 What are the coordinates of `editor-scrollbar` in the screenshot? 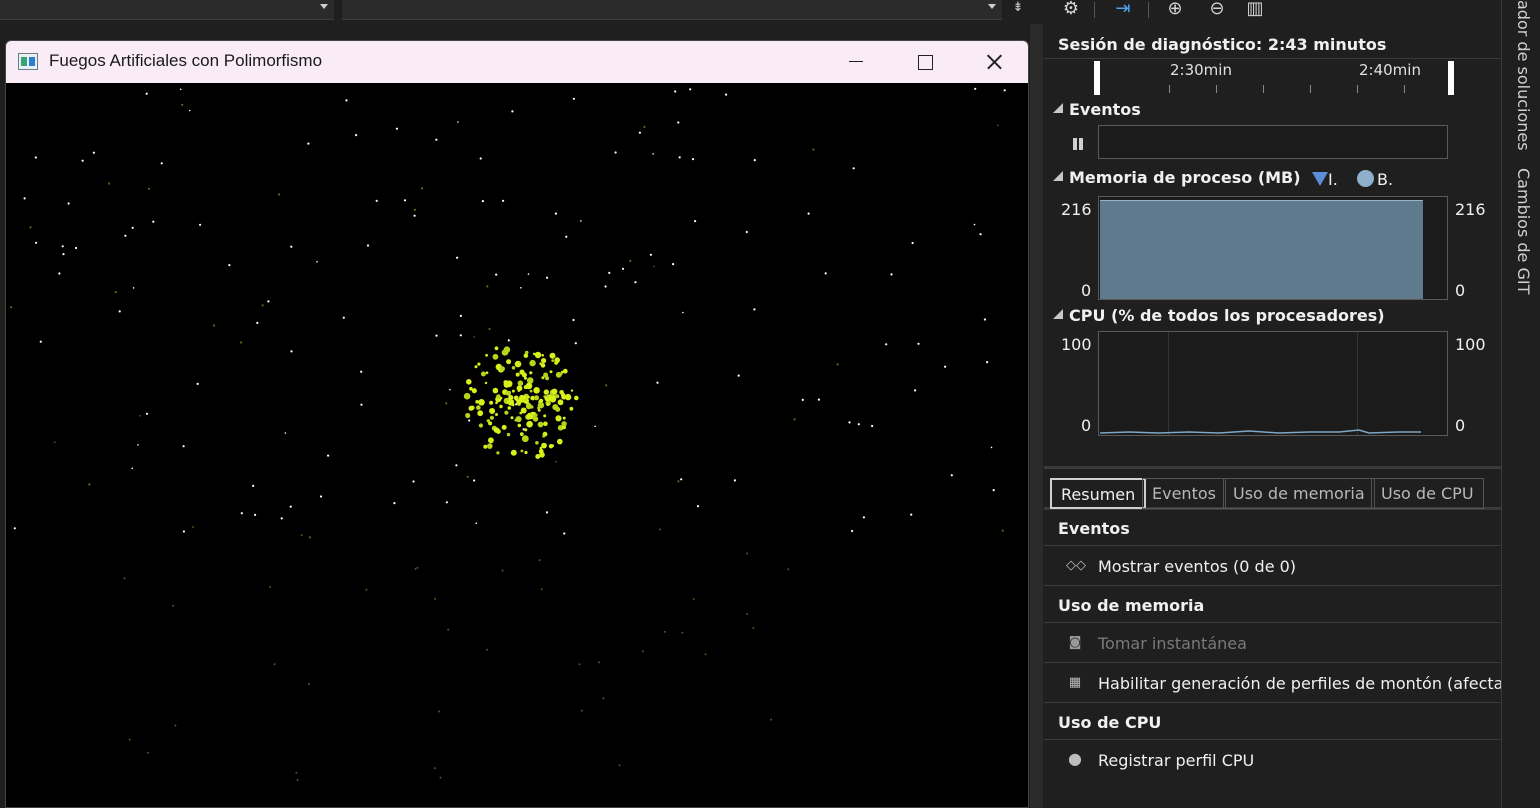 It's located at (1036, 416).